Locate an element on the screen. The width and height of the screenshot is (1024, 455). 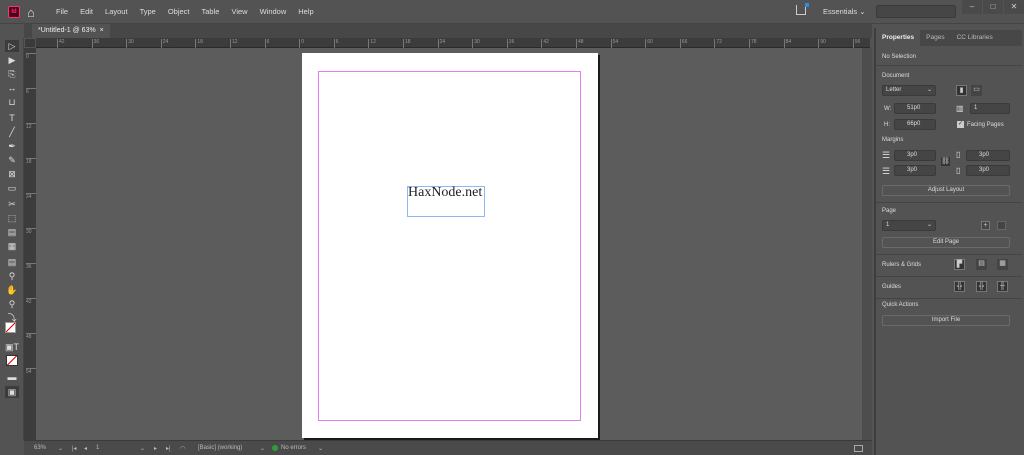
previous-page-icon: ◂ is located at coordinates (85, 448).